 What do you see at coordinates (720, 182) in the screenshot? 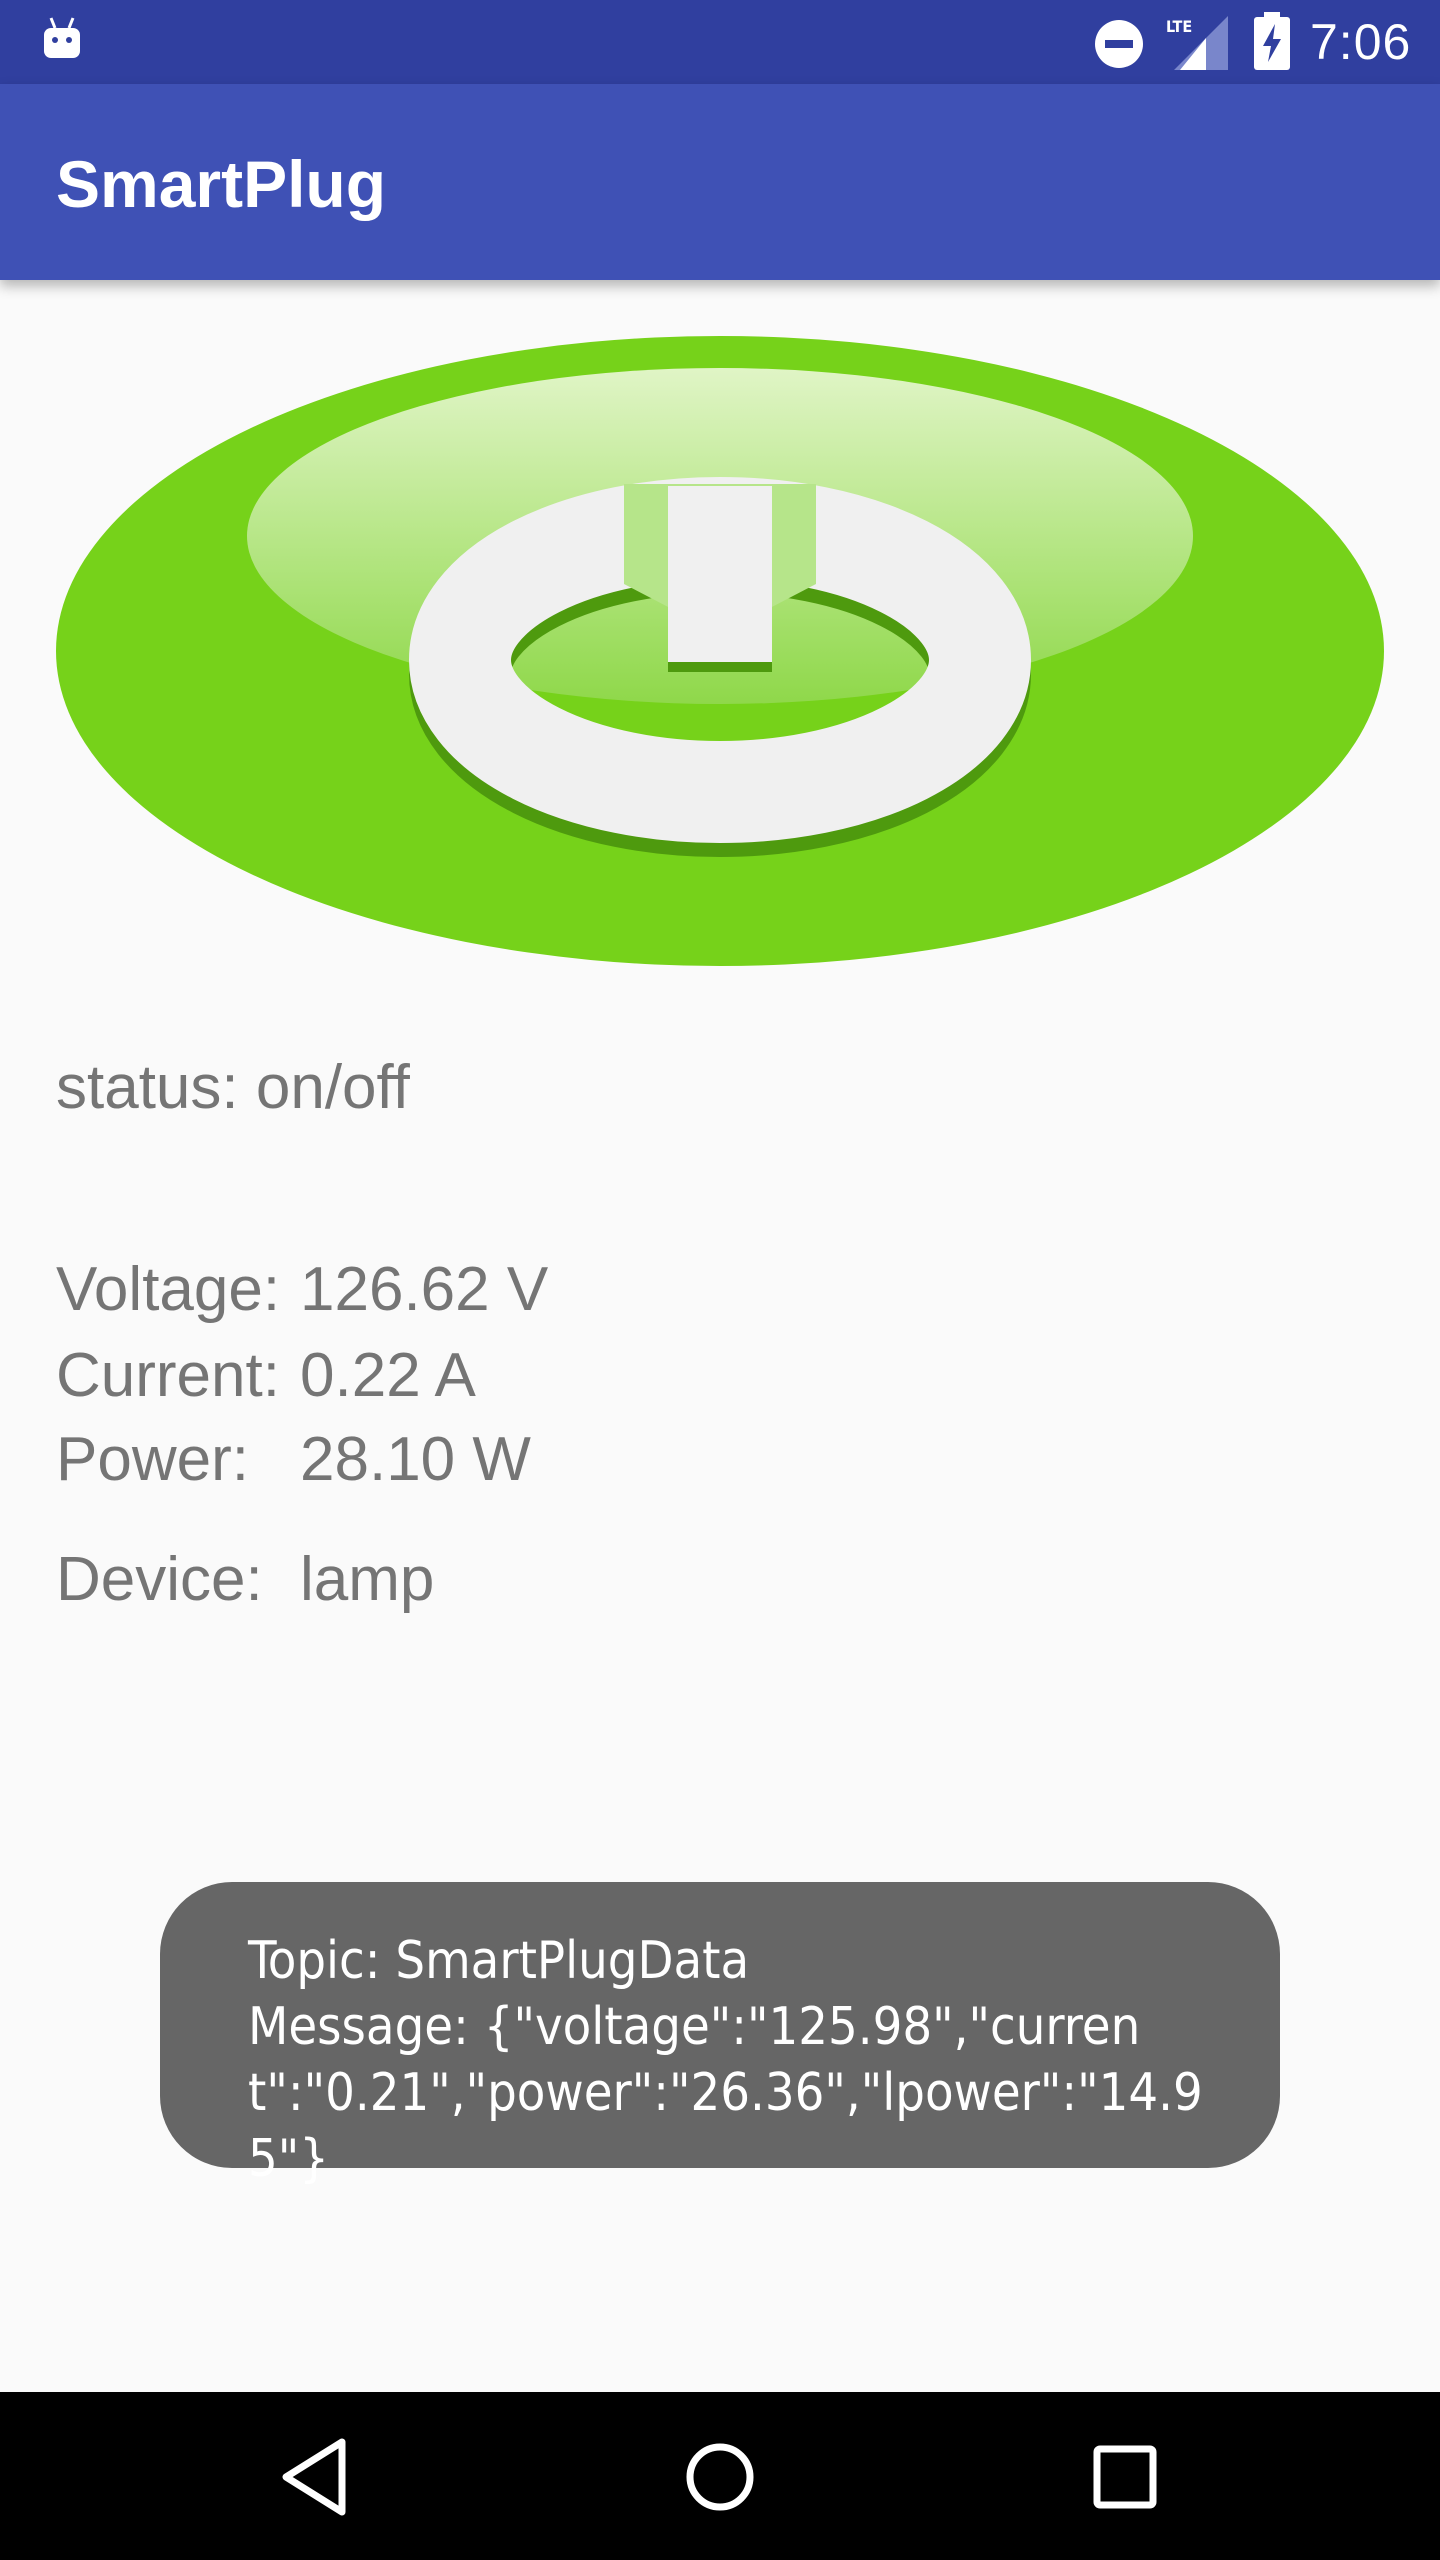
I see `app-bar: SmartPlug` at bounding box center [720, 182].